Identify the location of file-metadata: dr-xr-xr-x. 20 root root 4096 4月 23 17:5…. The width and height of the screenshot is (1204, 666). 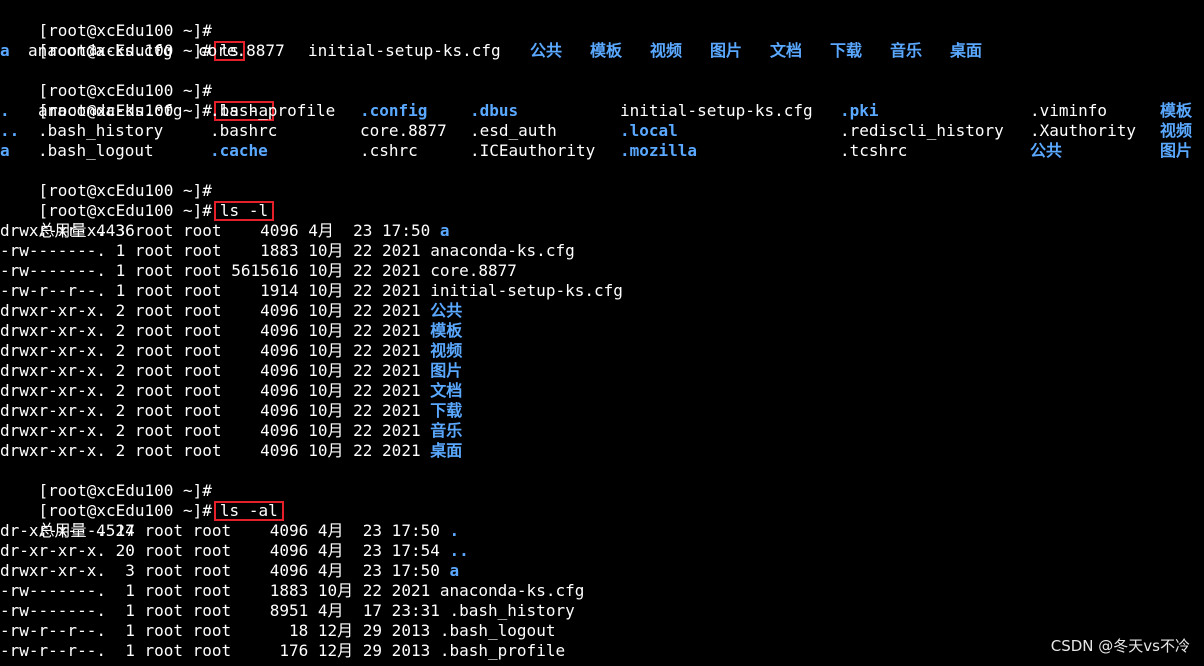
(225, 550).